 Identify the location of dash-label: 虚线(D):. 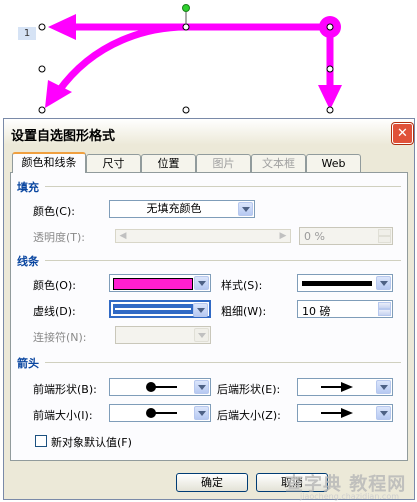
(54, 311).